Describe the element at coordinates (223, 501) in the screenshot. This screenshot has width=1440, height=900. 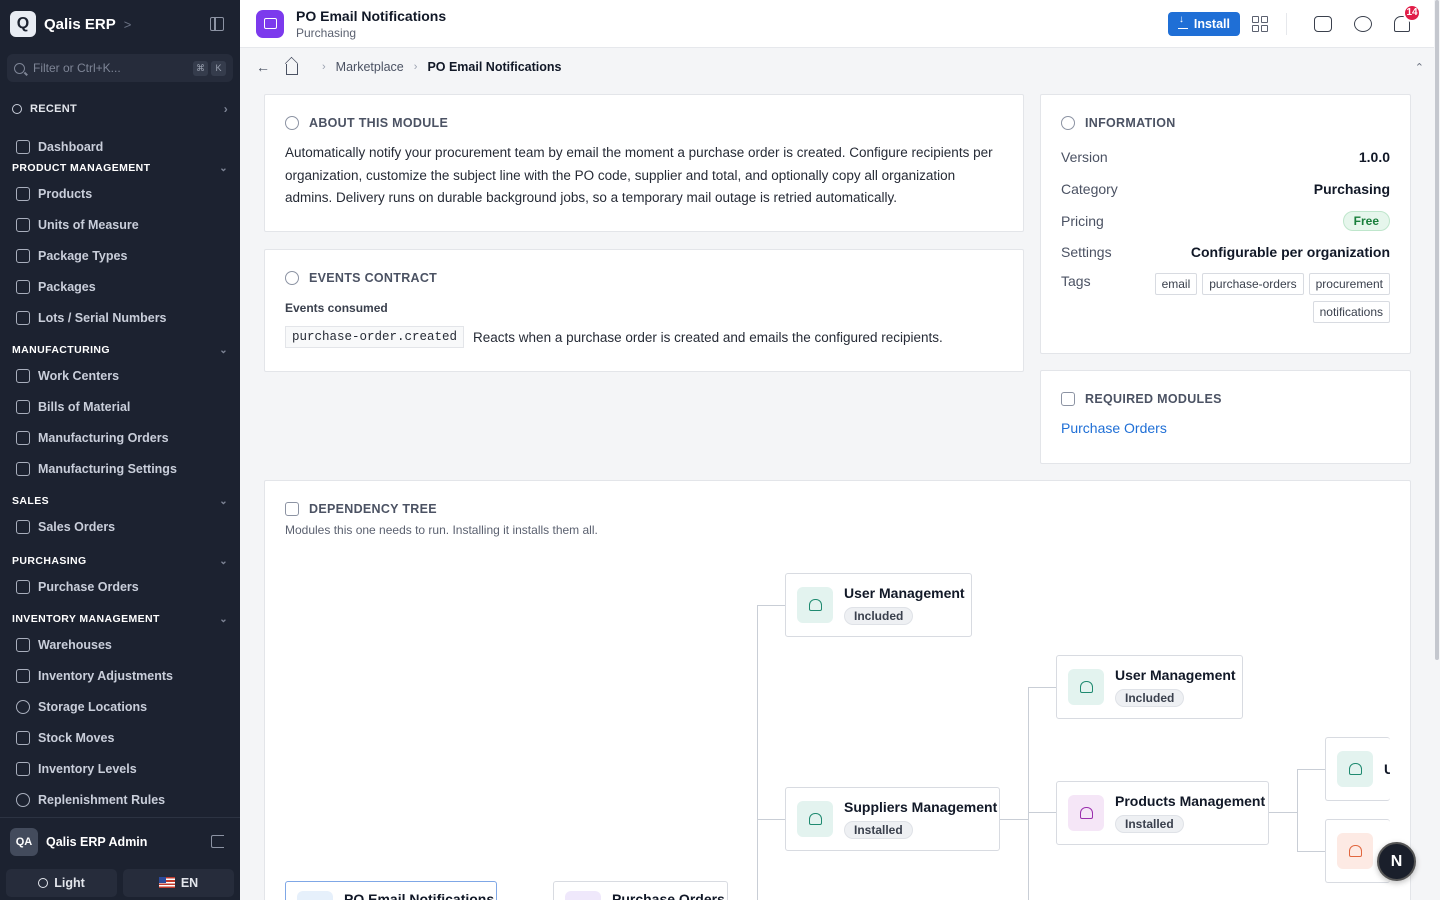
I see `chevron-down-icon: ⌄` at that location.